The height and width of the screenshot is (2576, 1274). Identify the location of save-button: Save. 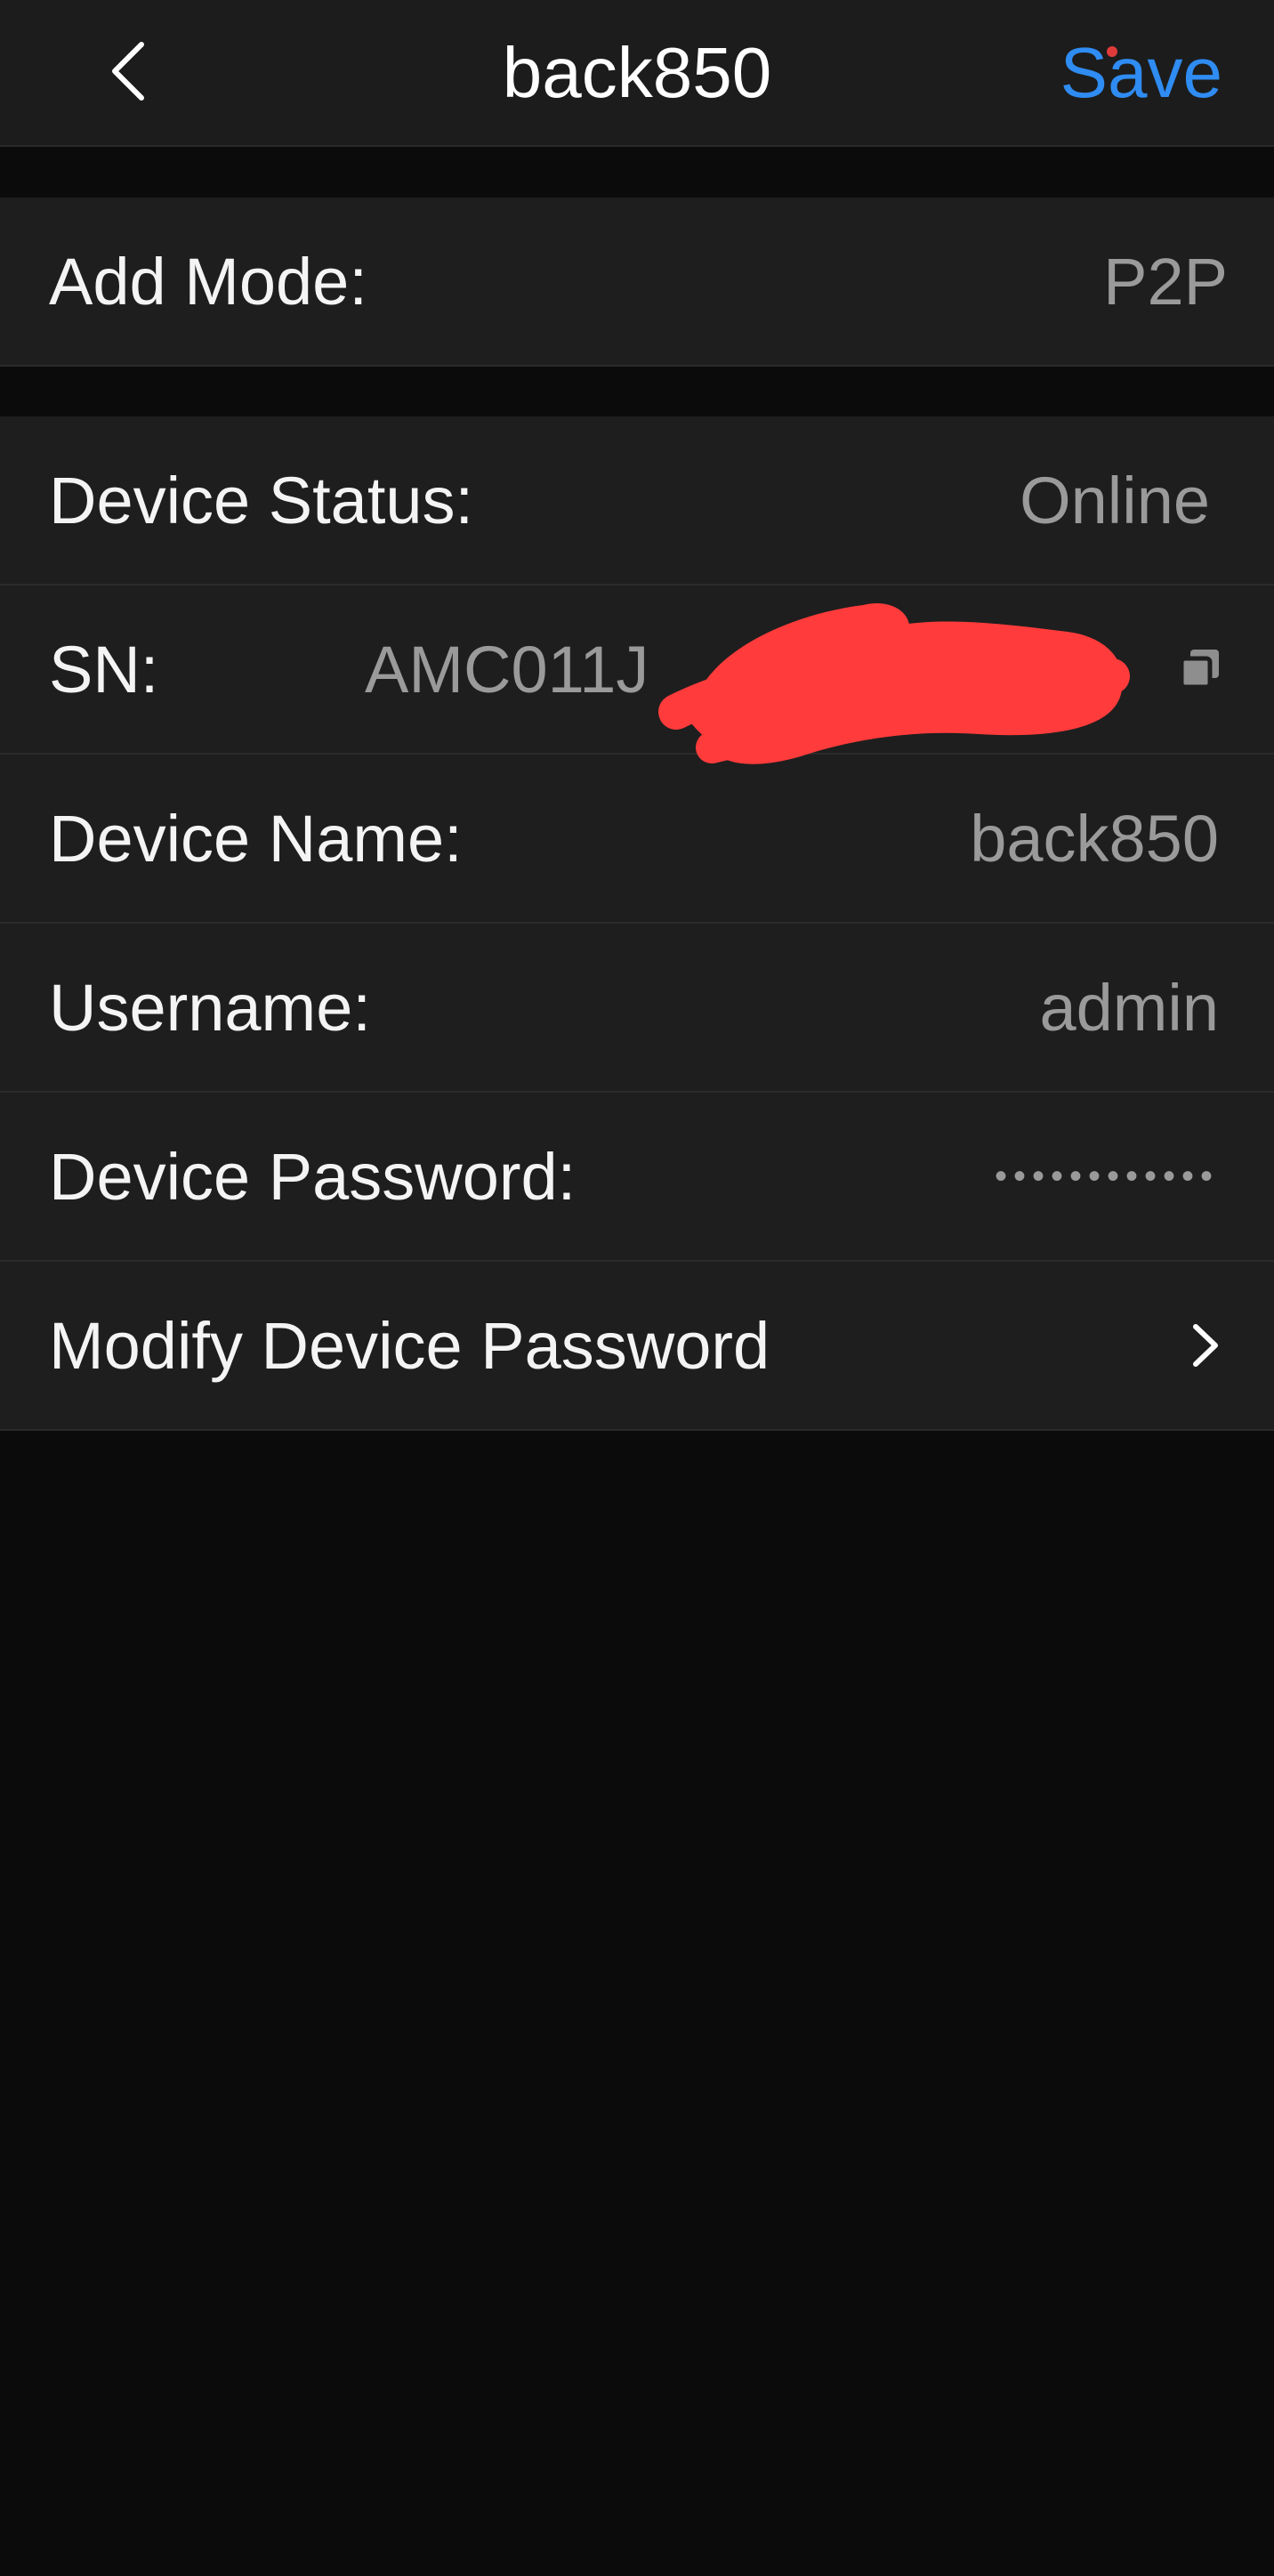
(1141, 72).